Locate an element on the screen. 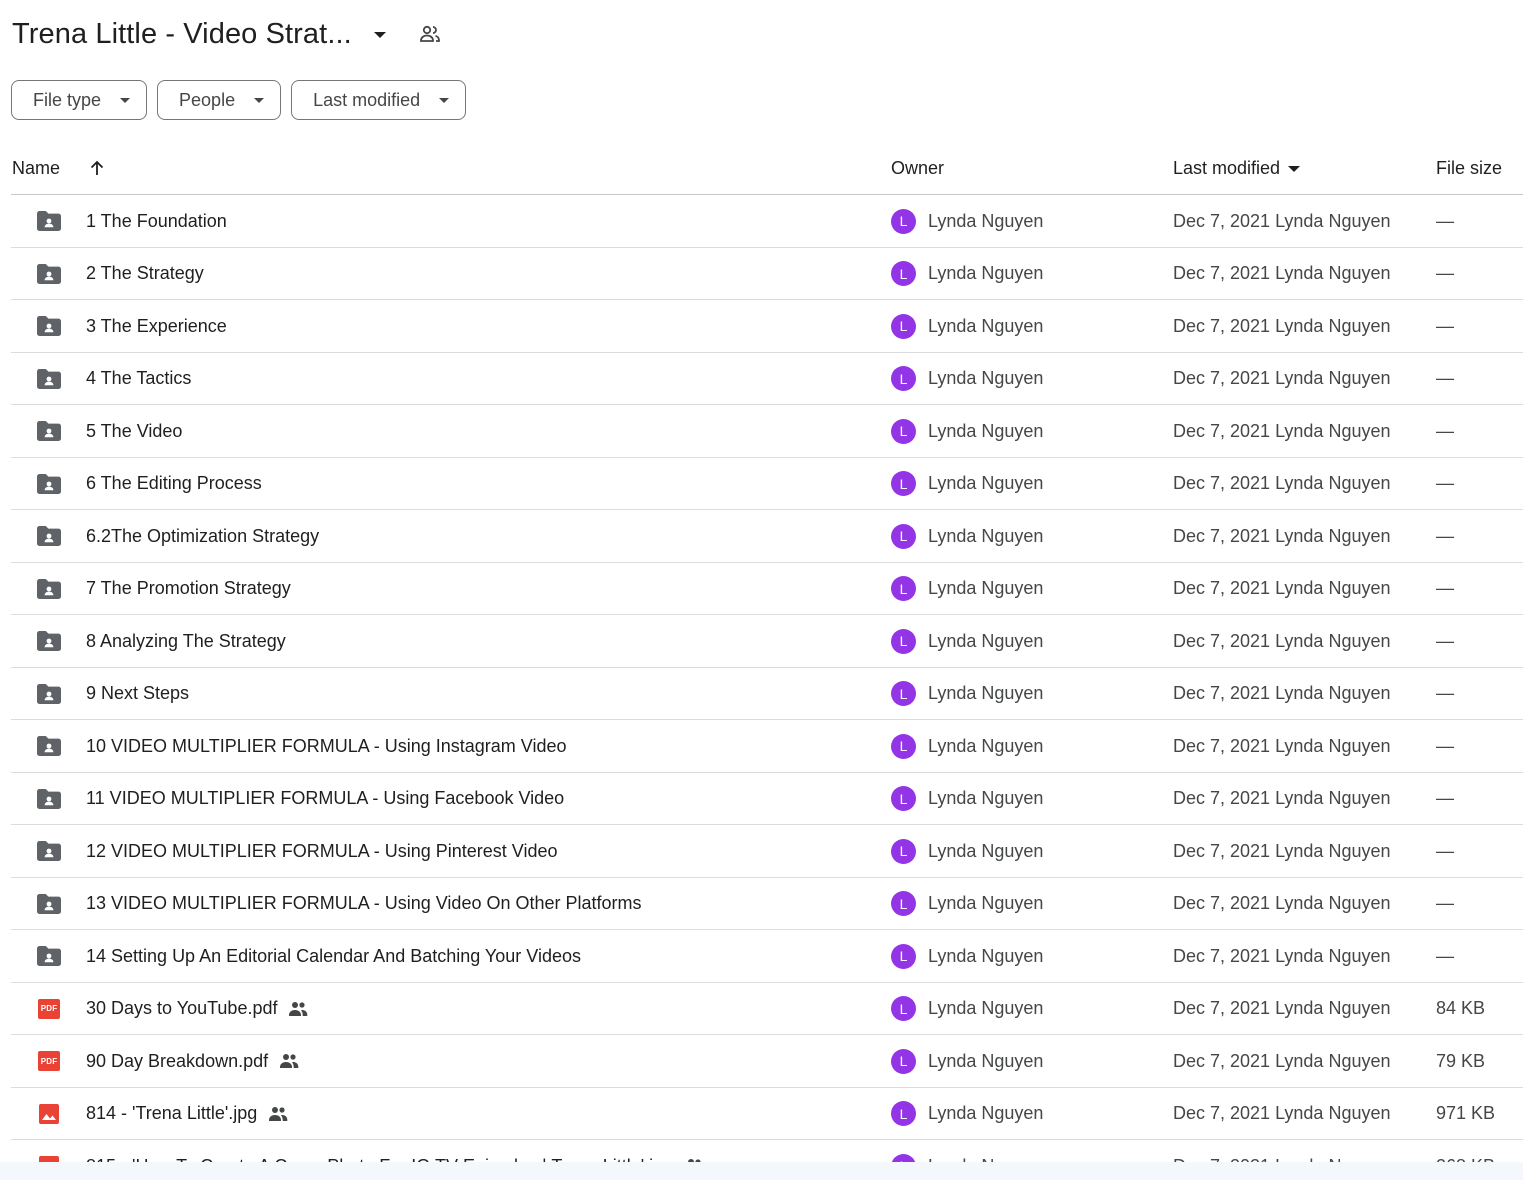 This screenshot has width=1523, height=1180. file-name-cell: 9 Next Steps is located at coordinates (137, 694).